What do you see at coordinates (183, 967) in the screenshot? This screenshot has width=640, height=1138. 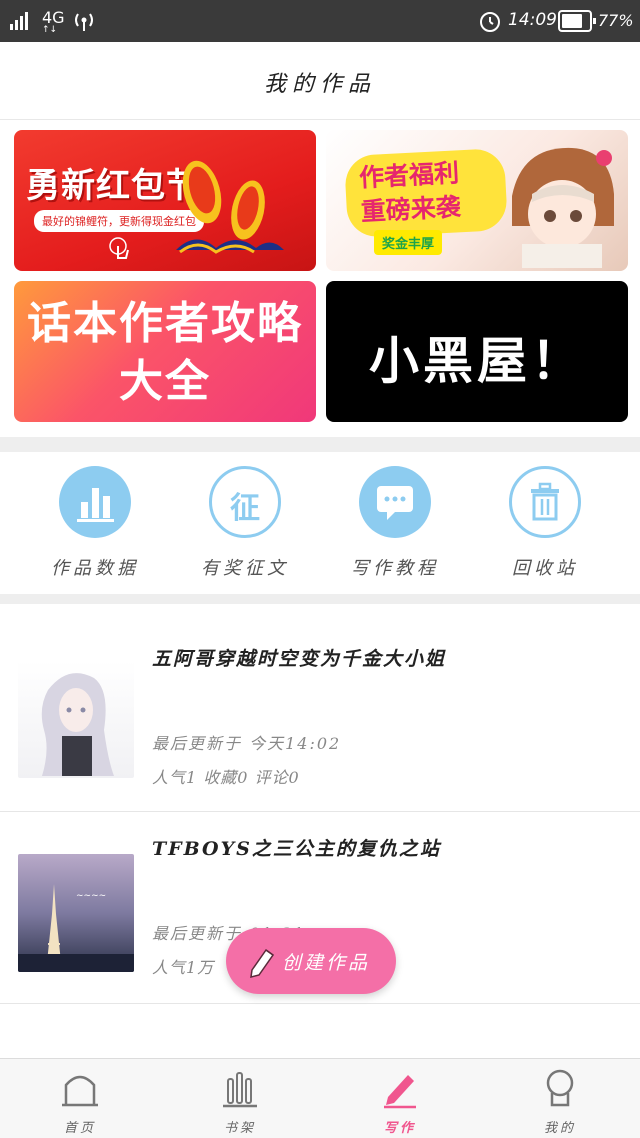 I see `work-stats: 人气1万` at bounding box center [183, 967].